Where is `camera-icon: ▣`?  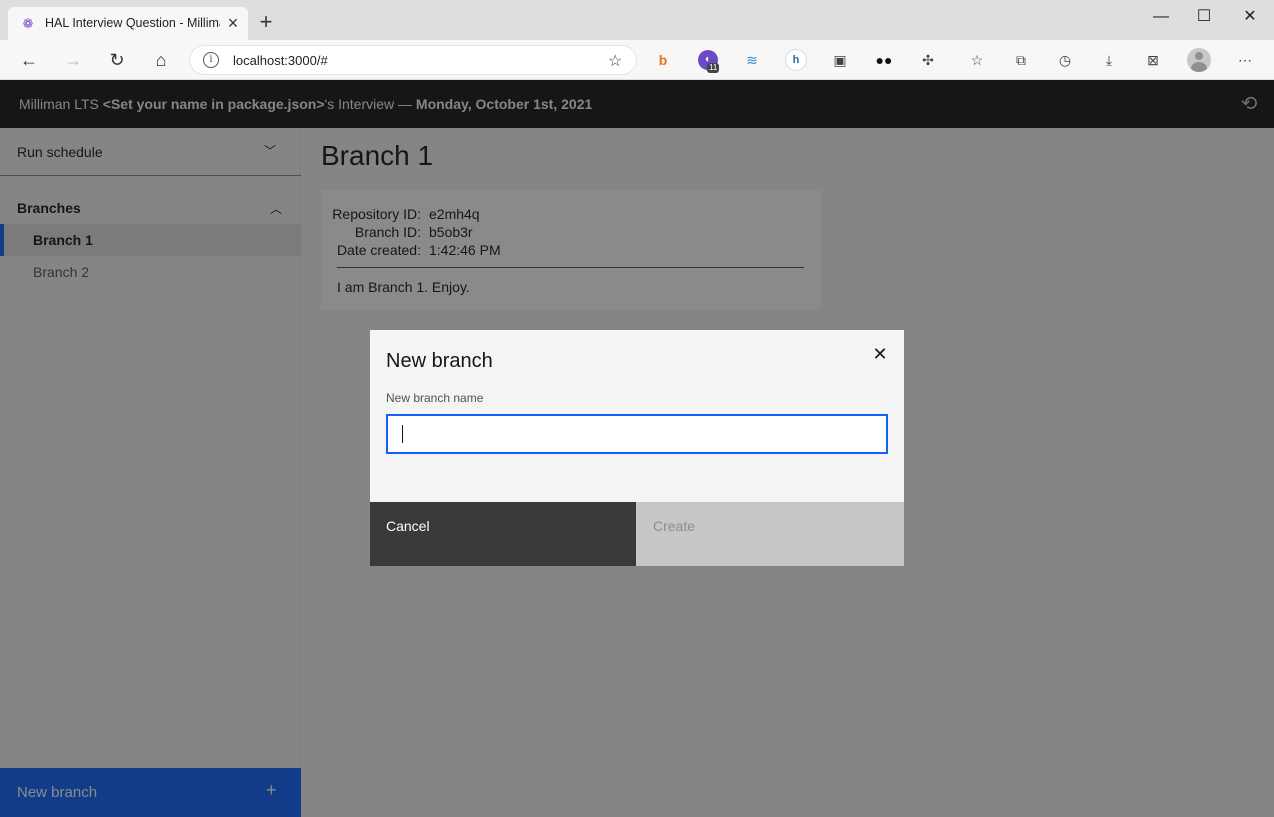
camera-icon: ▣ is located at coordinates (840, 60).